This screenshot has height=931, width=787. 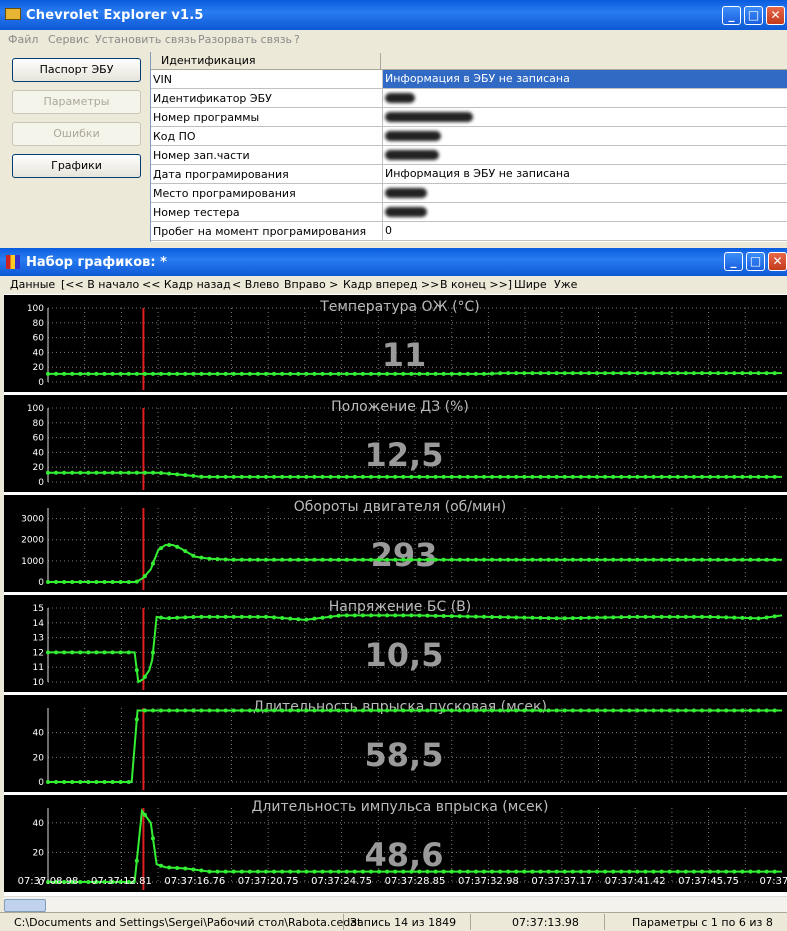 What do you see at coordinates (39, 758) in the screenshot?
I see `y-tick-label: 20` at bounding box center [39, 758].